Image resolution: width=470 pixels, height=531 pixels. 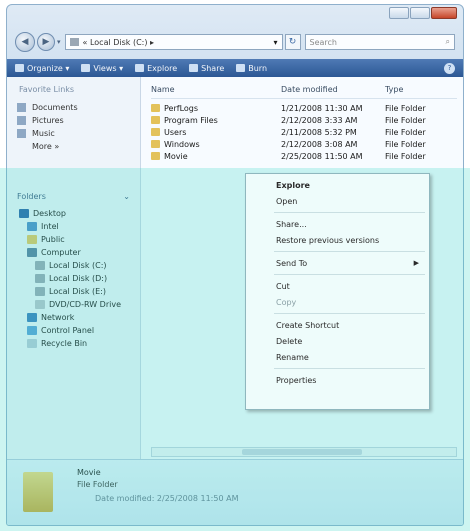 What do you see at coordinates (337, 357) in the screenshot?
I see `menu-item-rename: Rename` at bounding box center [337, 357].